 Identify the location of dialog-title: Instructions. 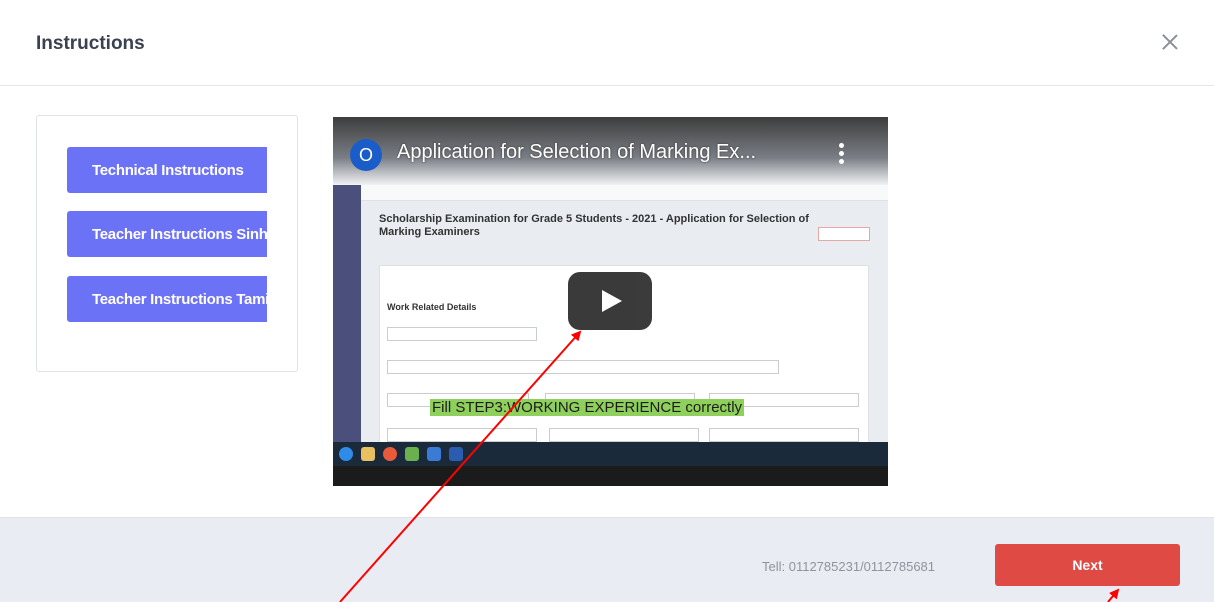
(90, 43).